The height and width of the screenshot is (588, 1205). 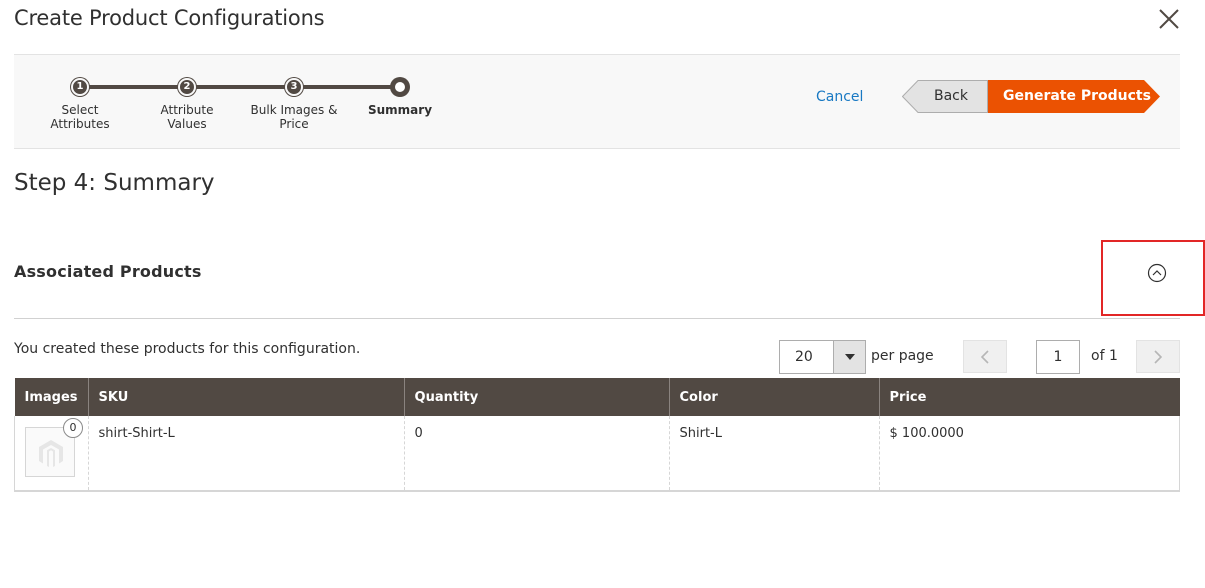 I want to click on image-cell: 0, so click(x=51, y=454).